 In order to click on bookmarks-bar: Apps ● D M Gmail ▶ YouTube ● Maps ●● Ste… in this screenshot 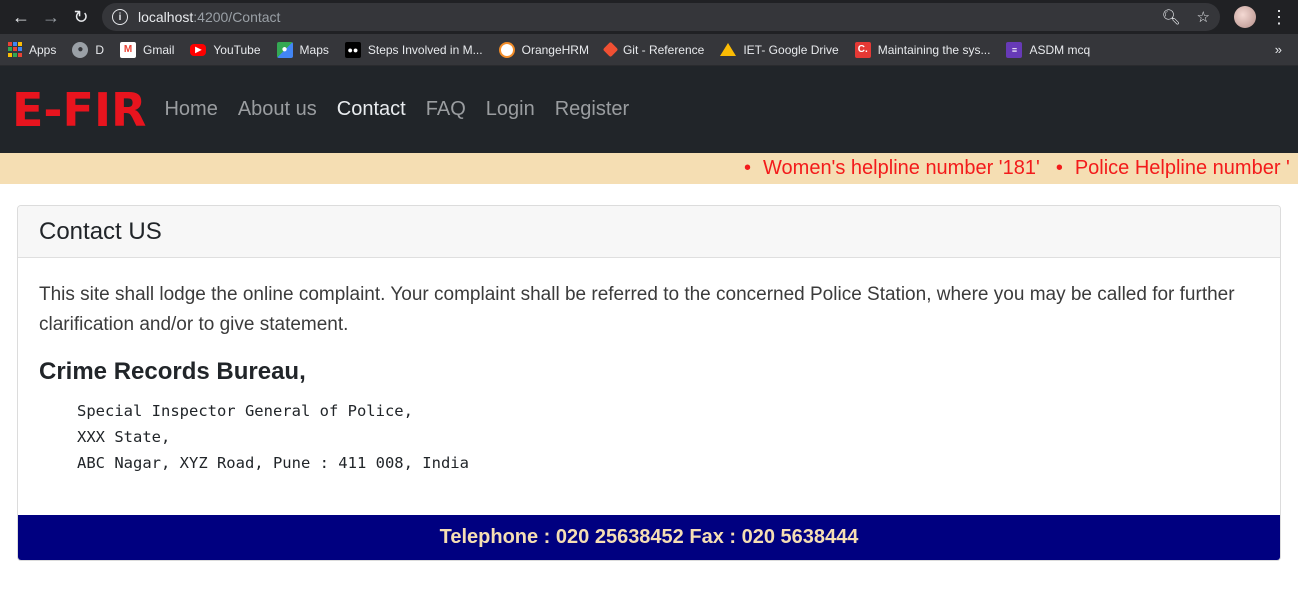, I will do `click(649, 50)`.